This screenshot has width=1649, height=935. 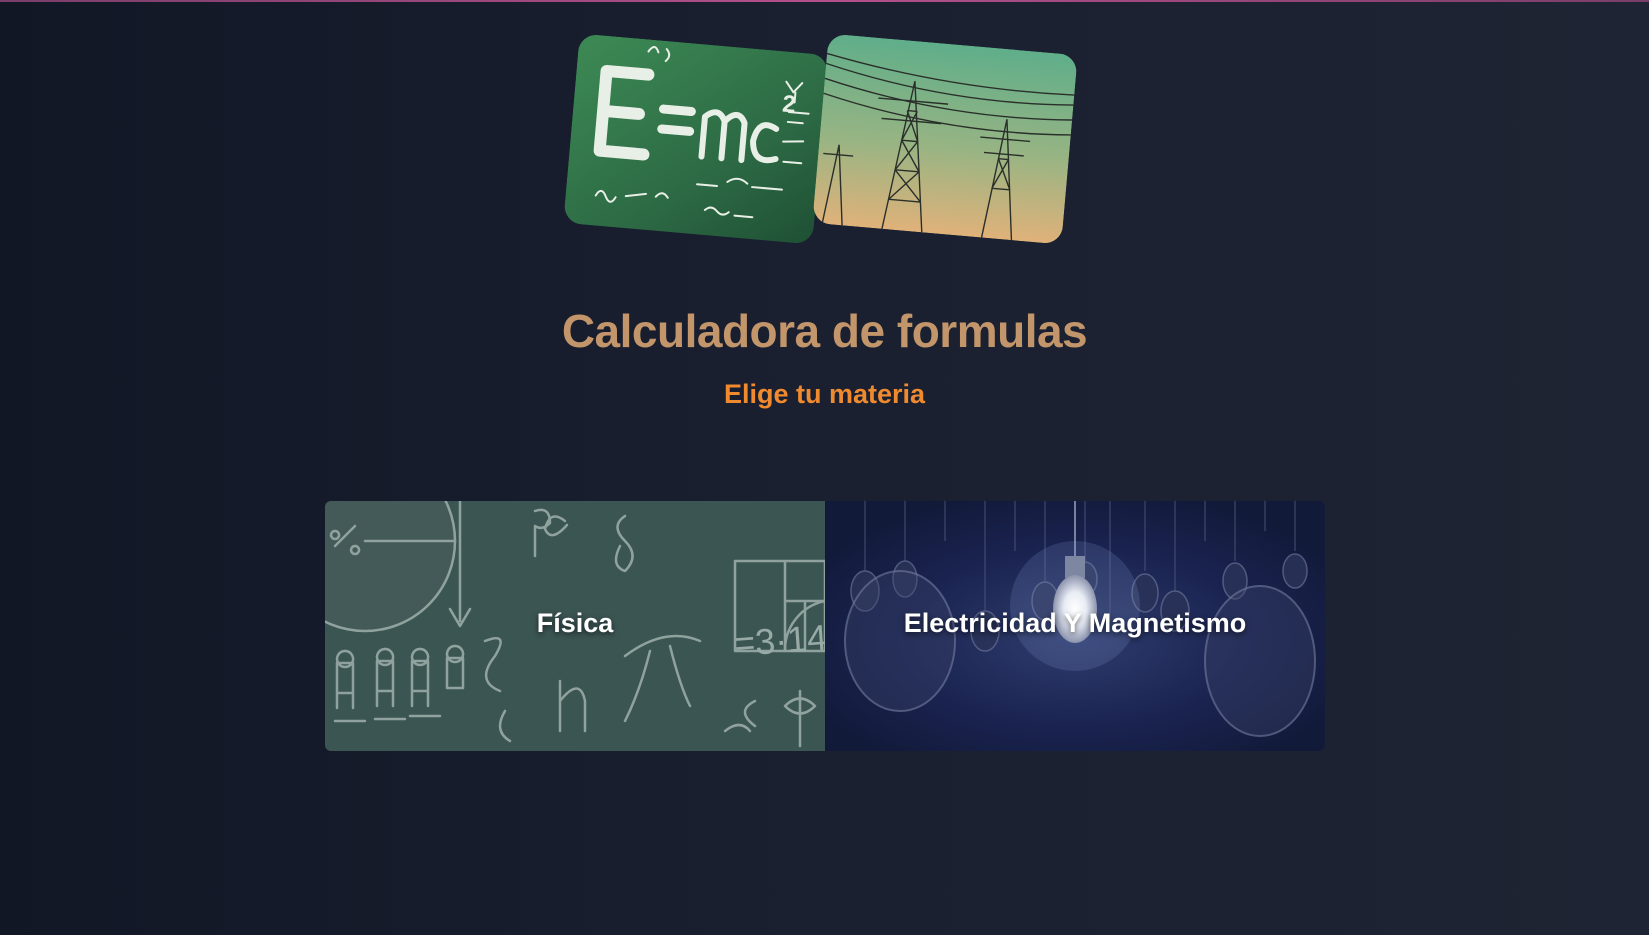 What do you see at coordinates (789, 104) in the screenshot?
I see `svg-text: 2` at bounding box center [789, 104].